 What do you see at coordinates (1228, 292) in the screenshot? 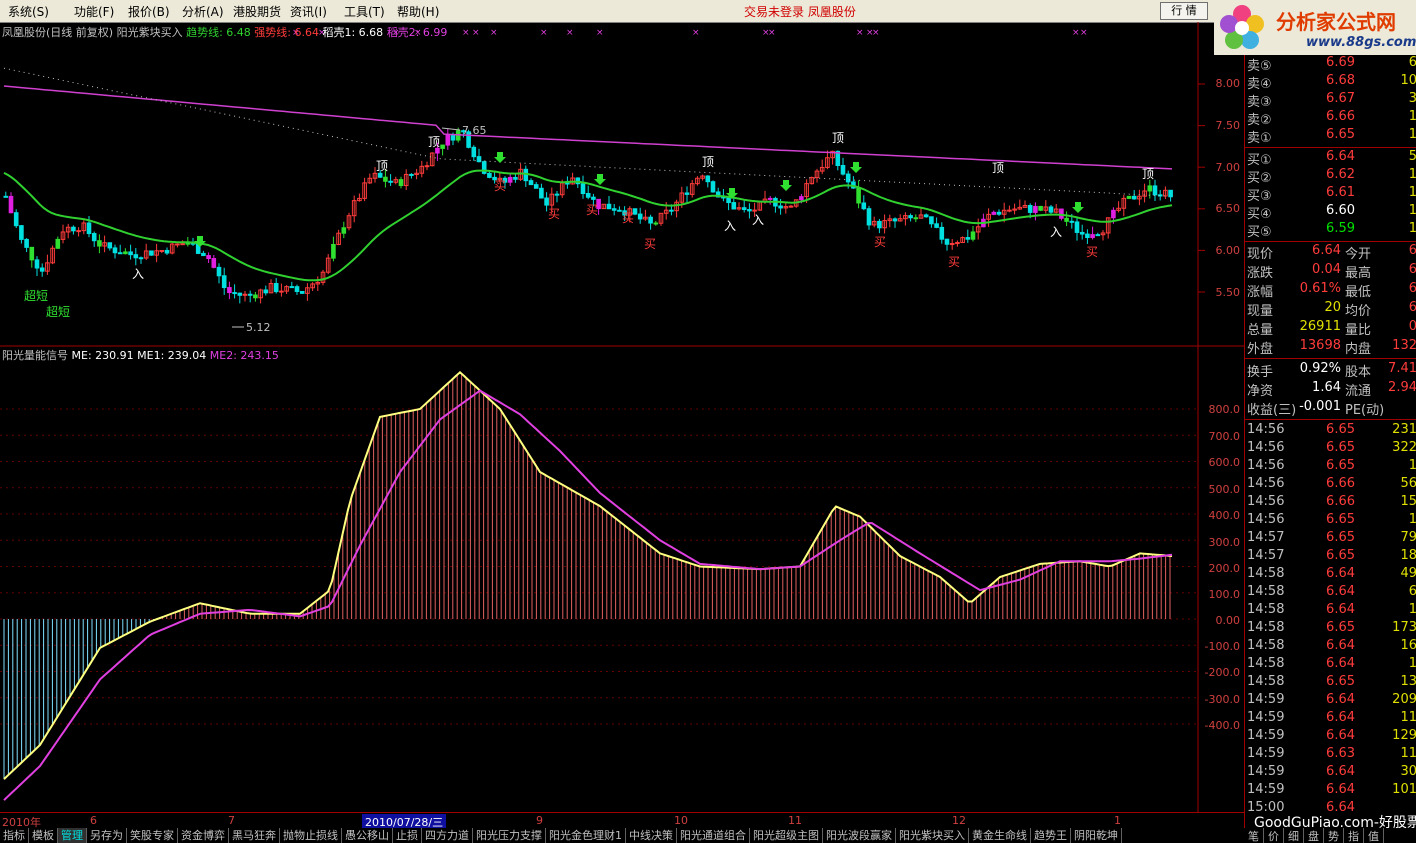
I see `price-tick: 5.50` at bounding box center [1228, 292].